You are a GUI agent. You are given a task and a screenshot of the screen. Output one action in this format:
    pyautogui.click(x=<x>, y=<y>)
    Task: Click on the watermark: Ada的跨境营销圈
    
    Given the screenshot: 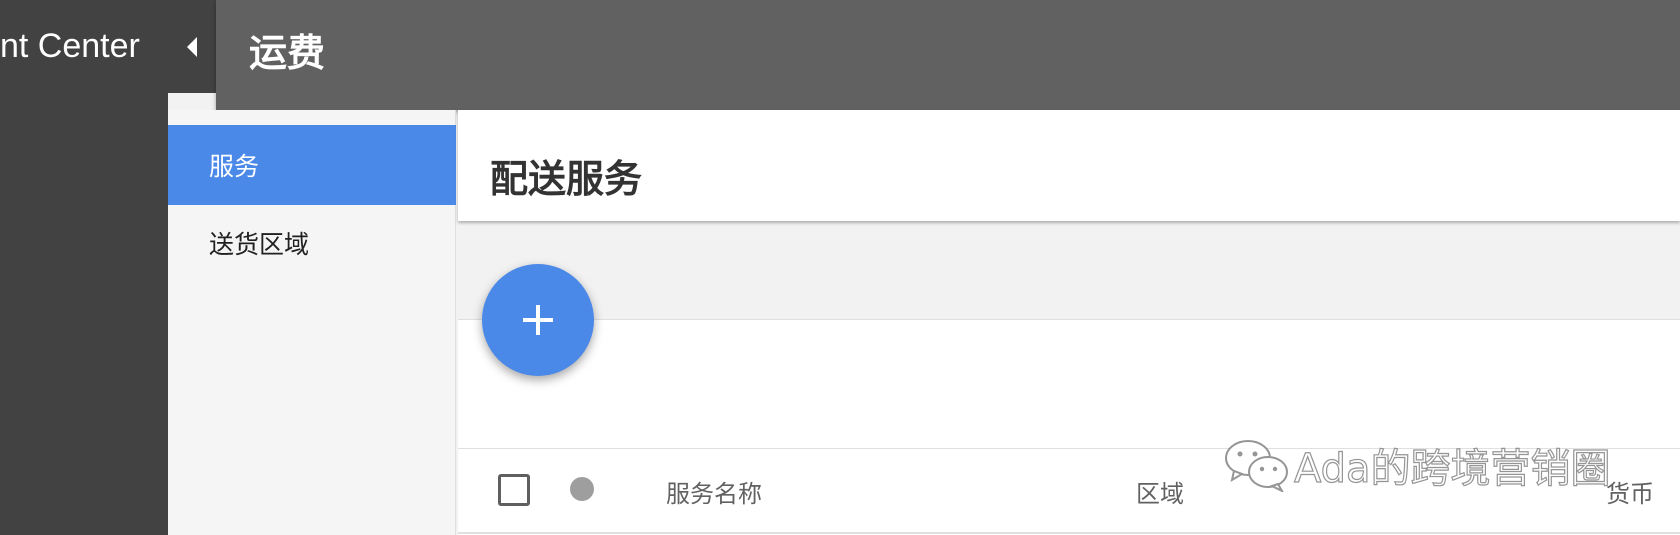 What is the action you would take?
    pyautogui.click(x=1417, y=465)
    